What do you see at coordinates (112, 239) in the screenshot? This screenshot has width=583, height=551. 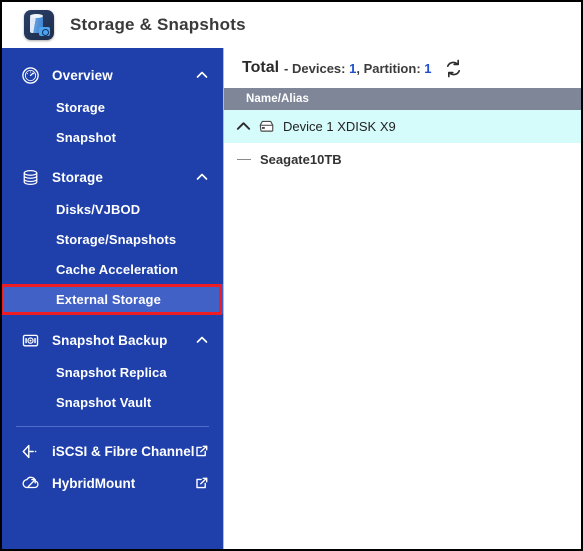 I see `sidebar-item-storage-snapshots: Storage/Snapshots` at bounding box center [112, 239].